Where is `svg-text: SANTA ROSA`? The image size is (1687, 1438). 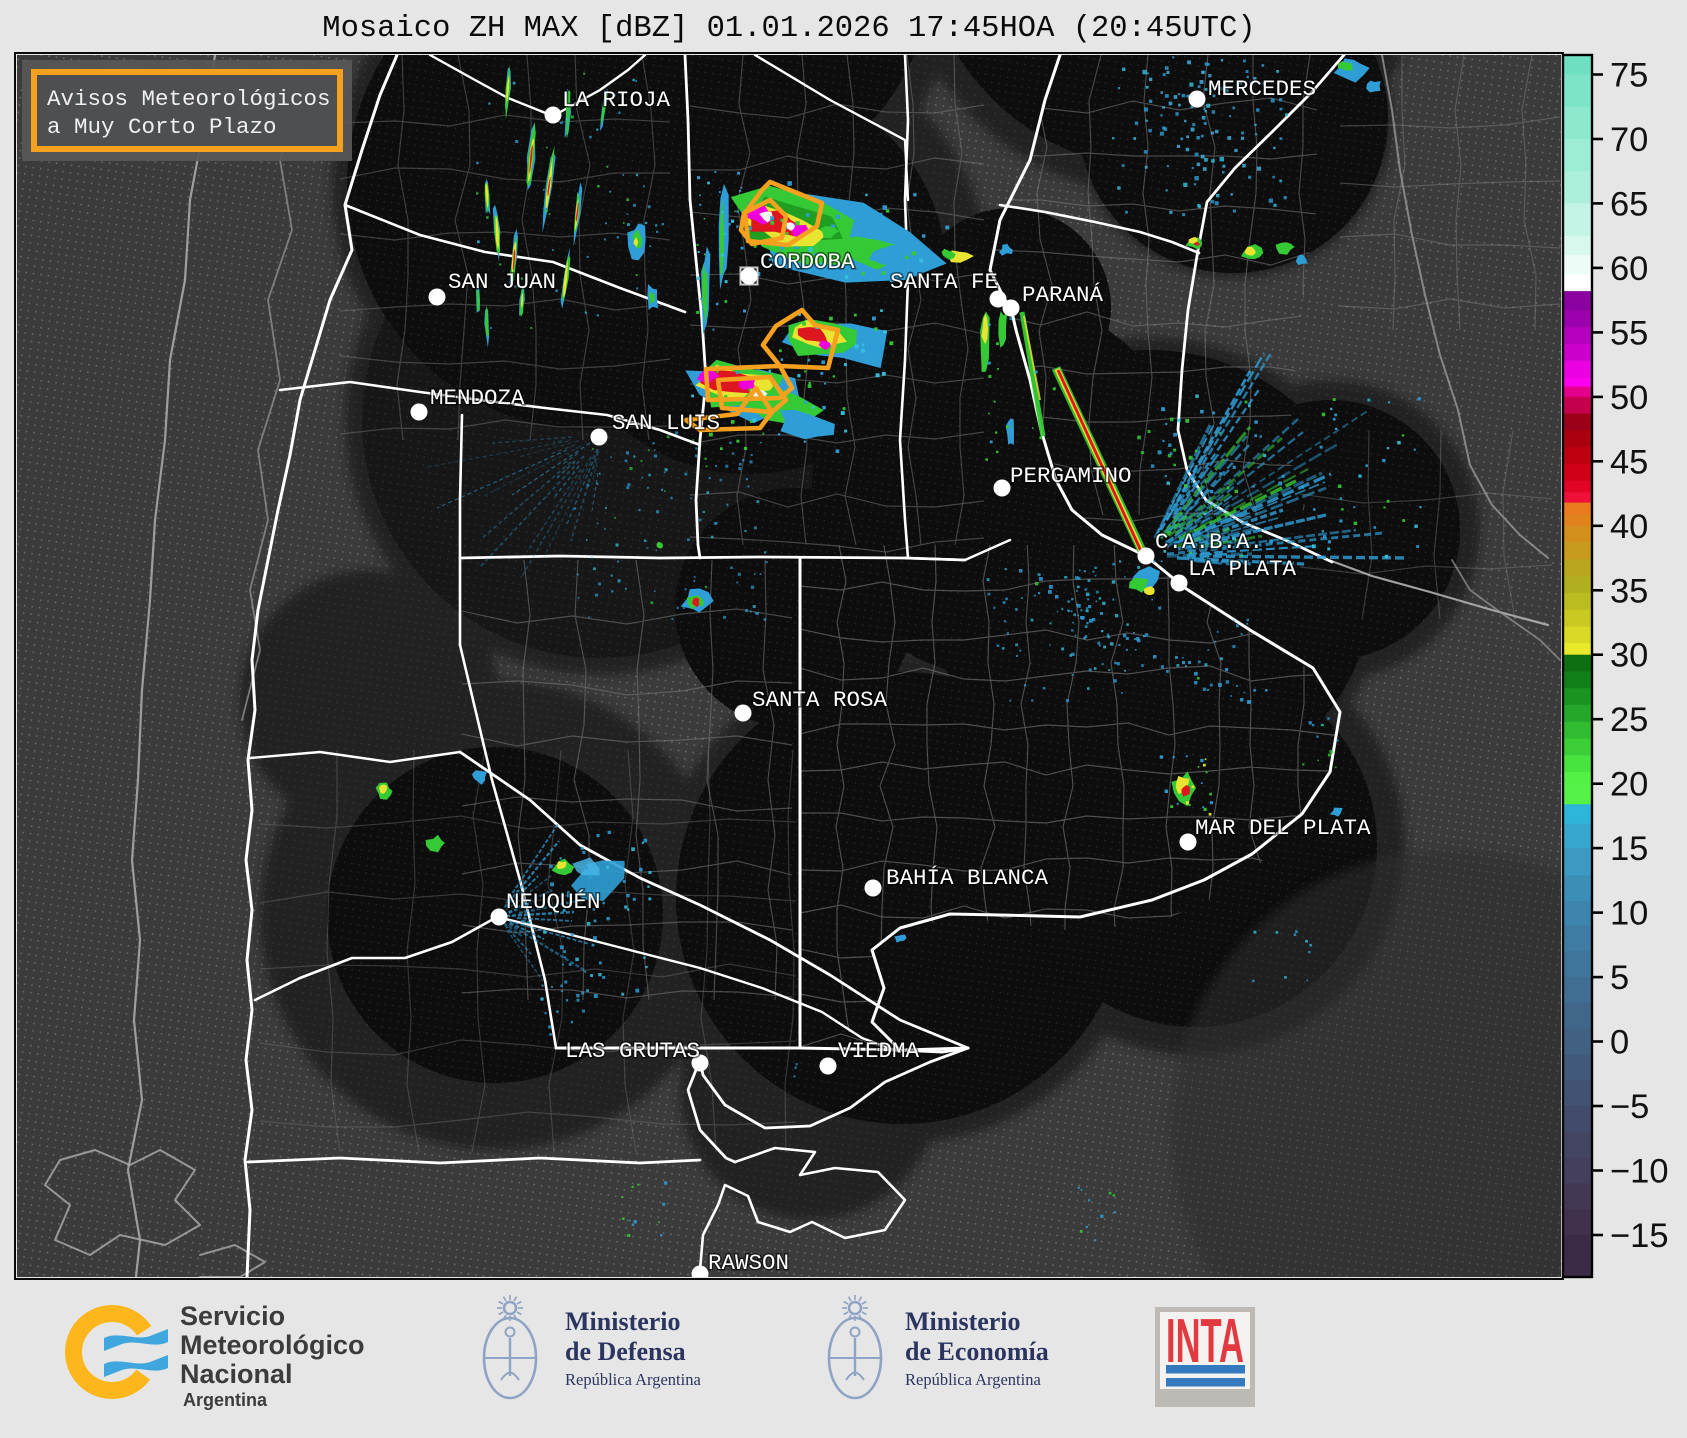 svg-text: SANTA ROSA is located at coordinates (820, 700).